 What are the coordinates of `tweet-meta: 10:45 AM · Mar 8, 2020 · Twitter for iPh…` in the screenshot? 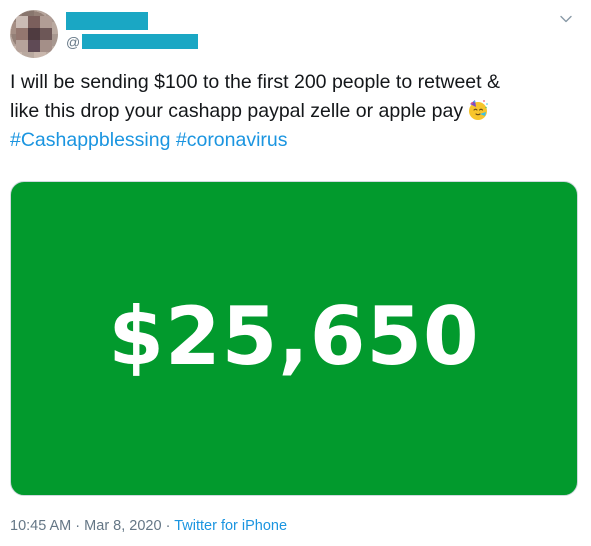 It's located at (148, 526).